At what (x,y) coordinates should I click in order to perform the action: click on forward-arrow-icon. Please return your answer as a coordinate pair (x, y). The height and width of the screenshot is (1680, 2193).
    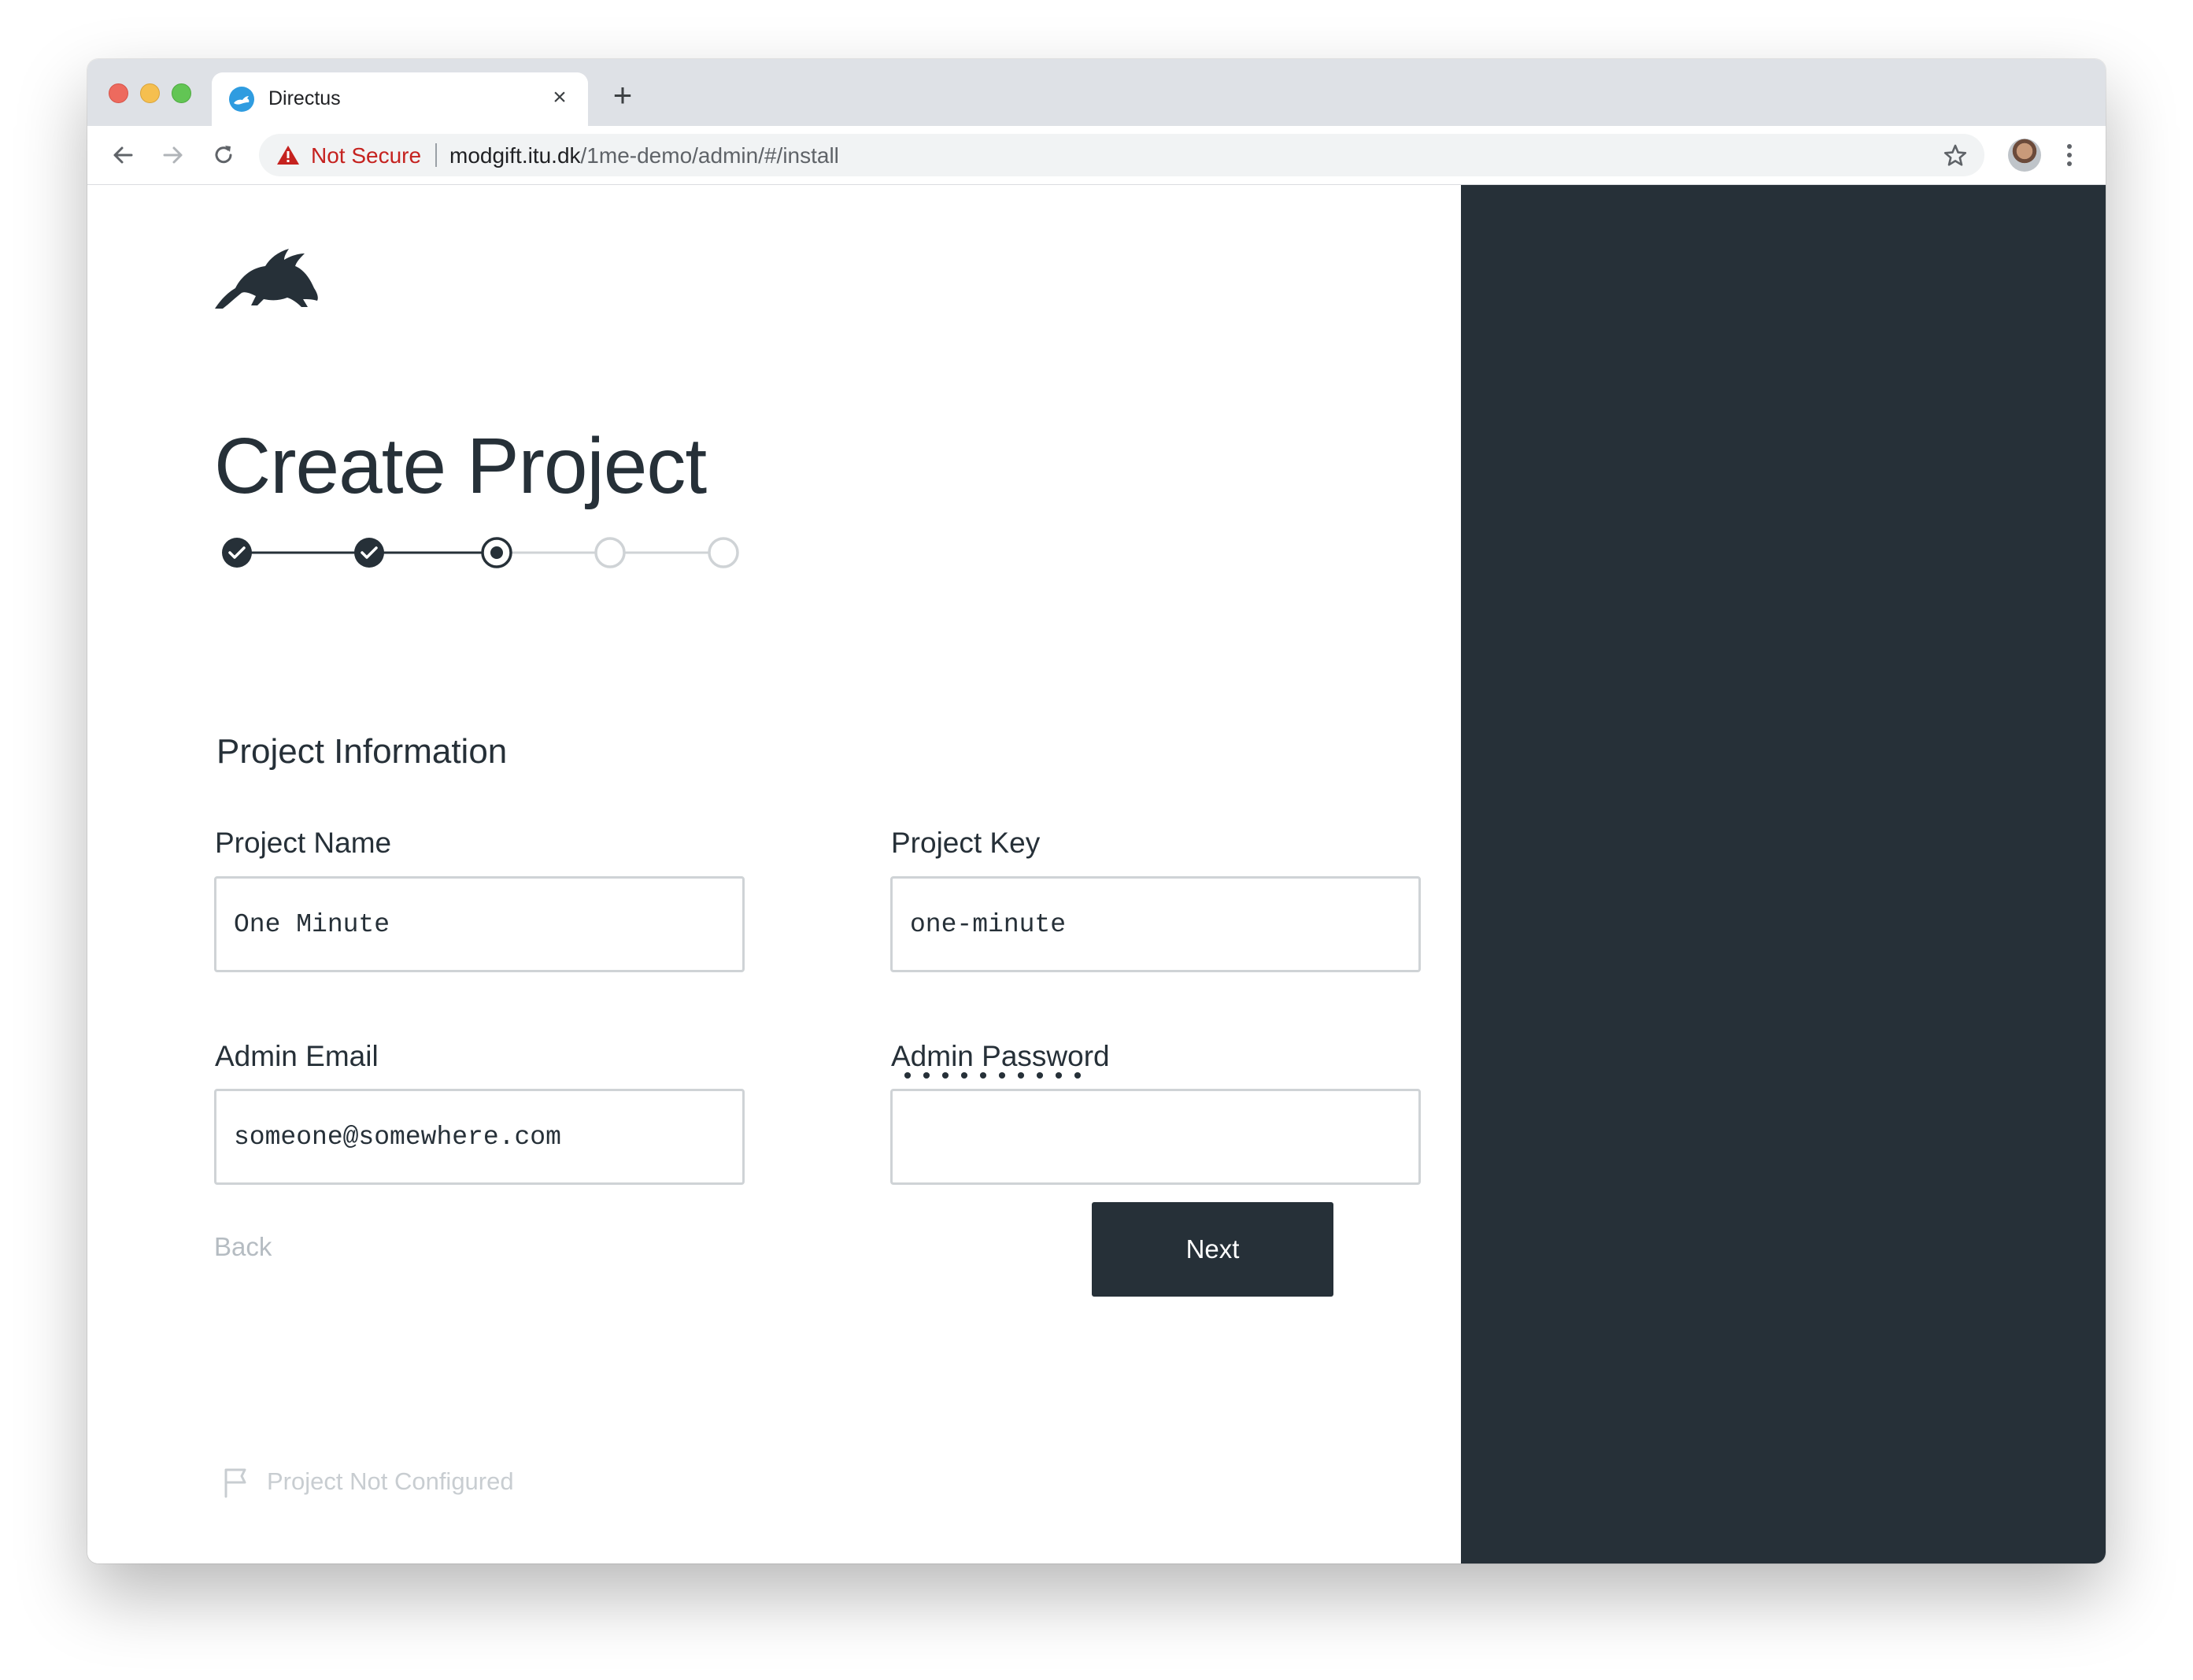
    Looking at the image, I should click on (173, 155).